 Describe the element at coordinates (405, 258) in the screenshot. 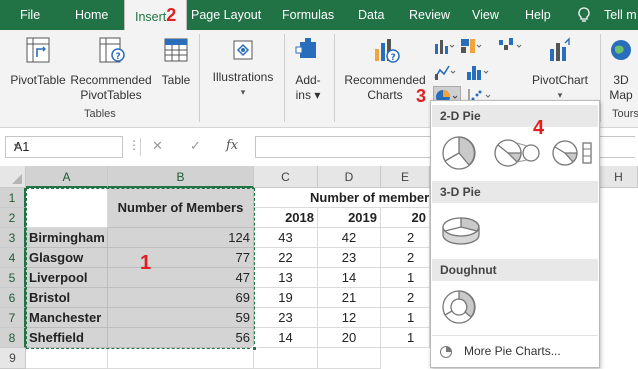

I see `cell-e4: 2` at that location.